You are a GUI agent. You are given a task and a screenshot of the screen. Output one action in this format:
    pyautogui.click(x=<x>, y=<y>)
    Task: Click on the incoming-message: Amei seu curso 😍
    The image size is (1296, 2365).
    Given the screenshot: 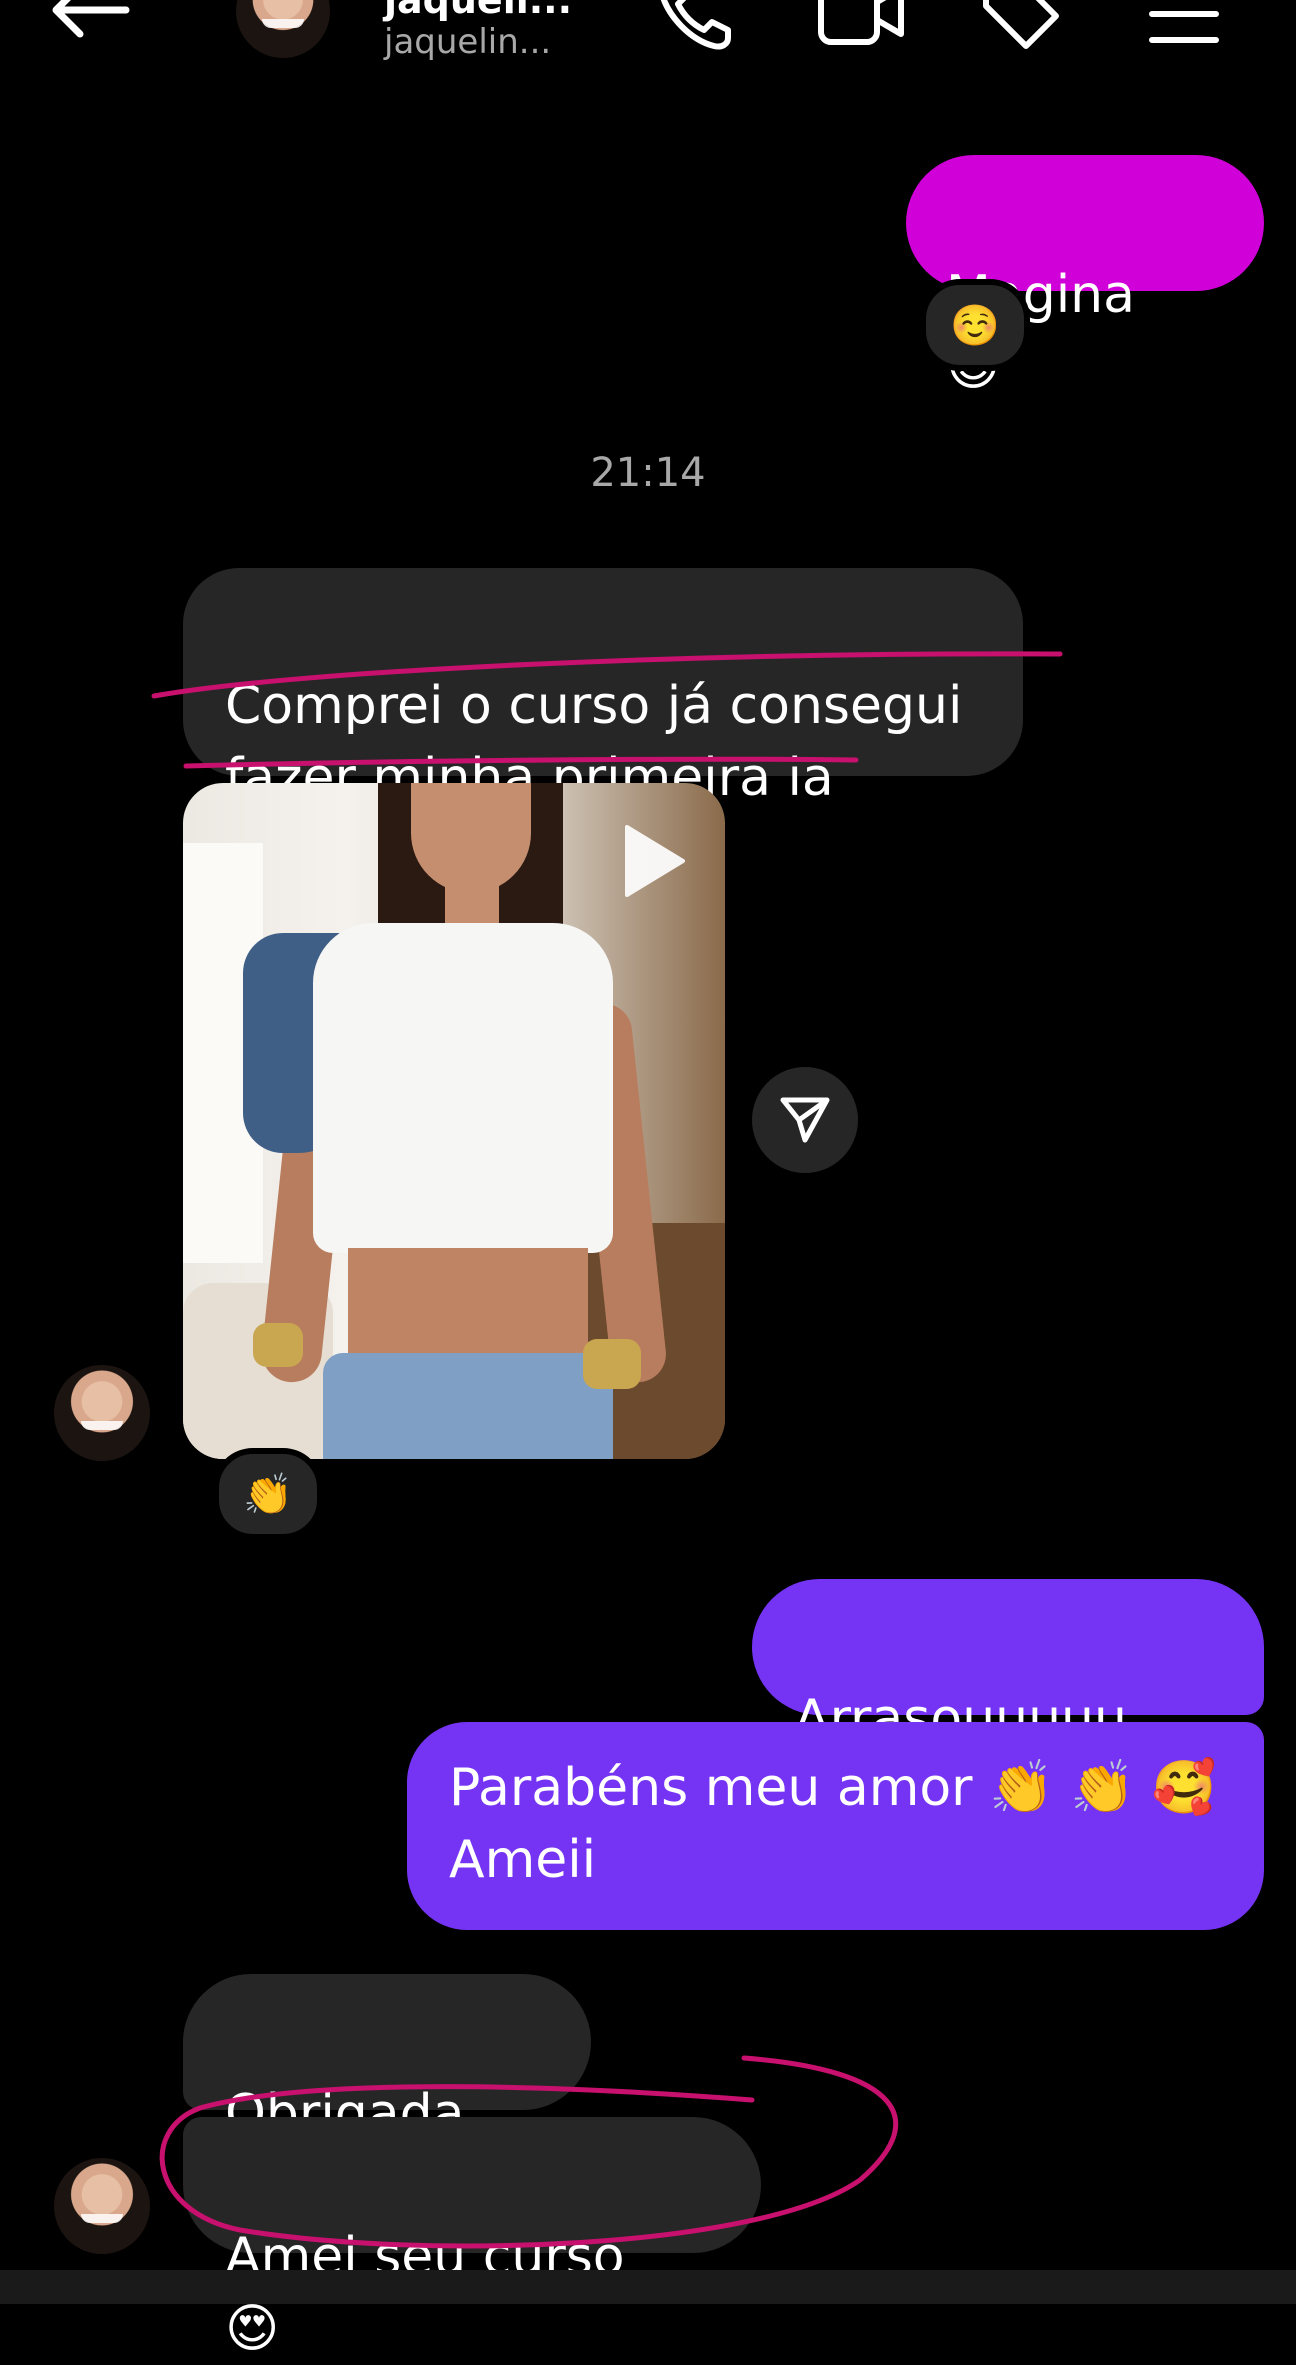 What is the action you would take?
    pyautogui.click(x=472, y=2238)
    